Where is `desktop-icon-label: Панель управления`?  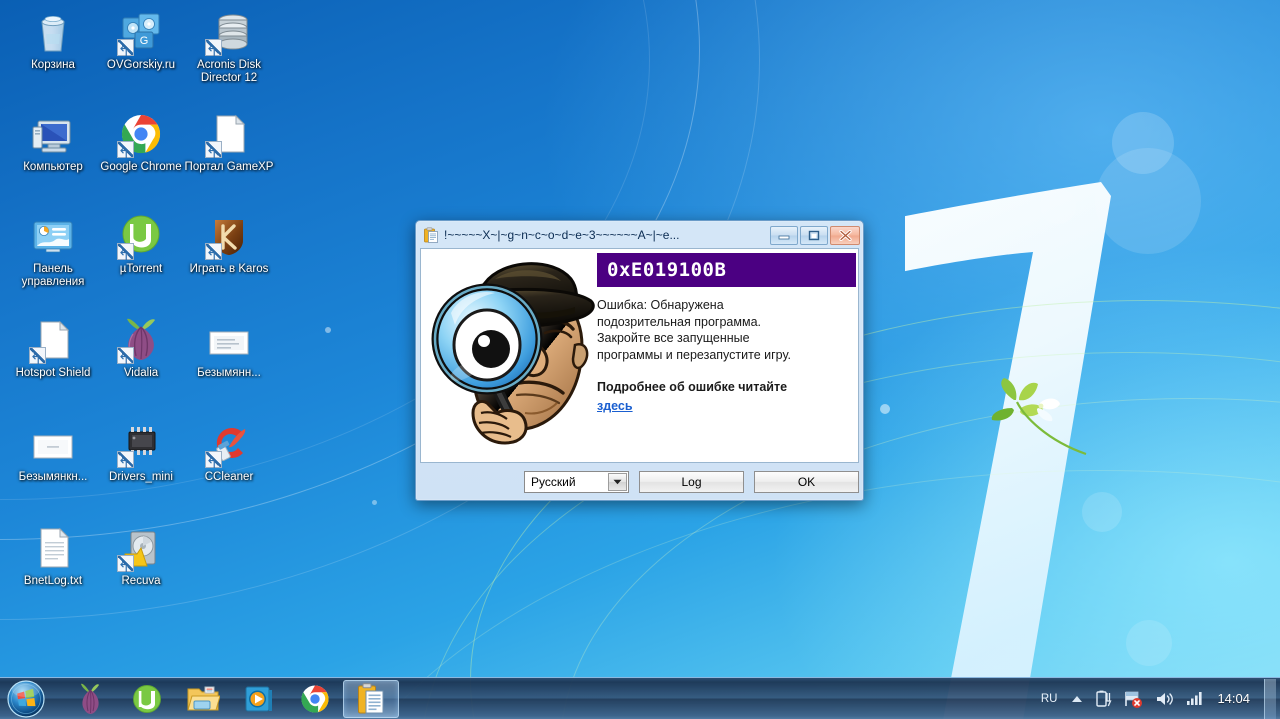
desktop-icon-label: Панель управления is located at coordinates (53, 275).